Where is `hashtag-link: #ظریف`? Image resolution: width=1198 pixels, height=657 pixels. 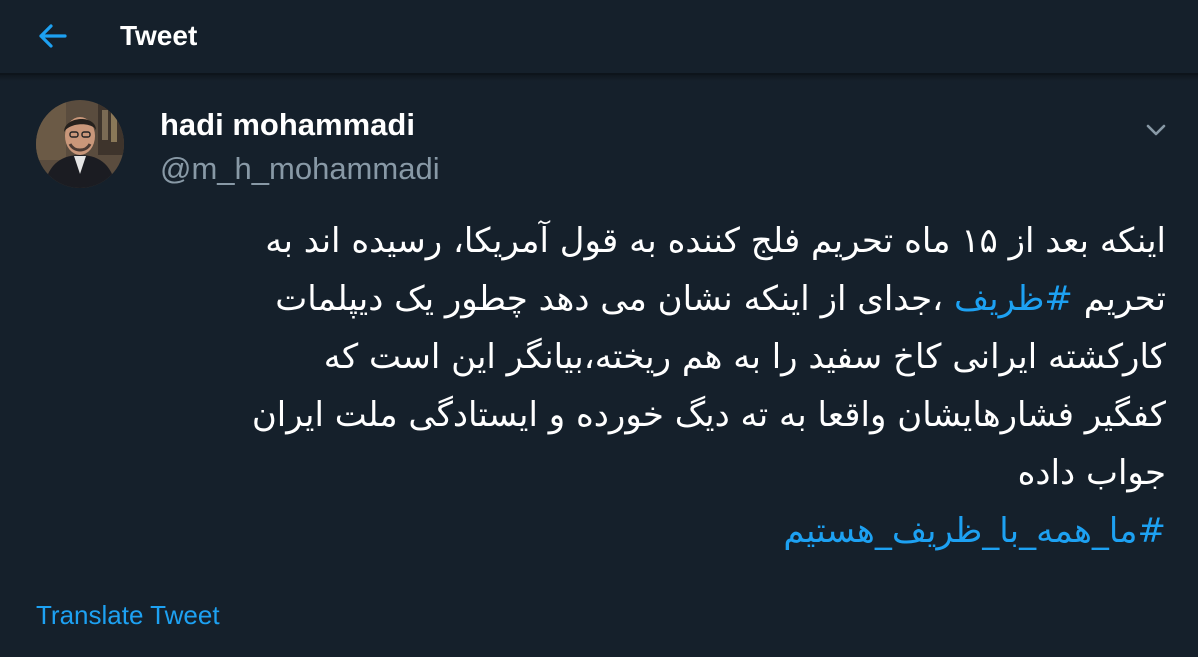 hashtag-link: #ظریف is located at coordinates (1013, 299).